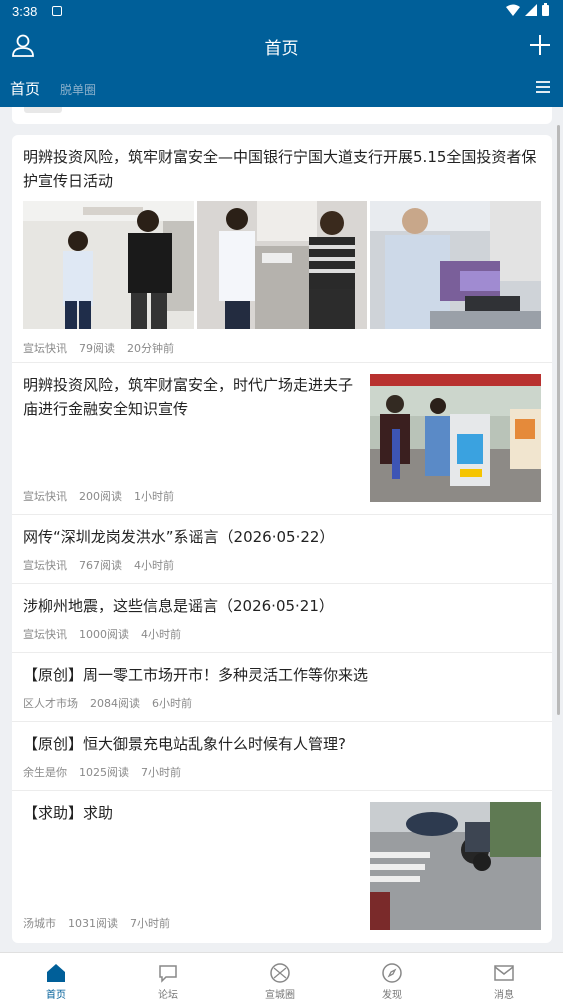 The image size is (563, 1002). What do you see at coordinates (540, 45) in the screenshot?
I see `add-icon` at bounding box center [540, 45].